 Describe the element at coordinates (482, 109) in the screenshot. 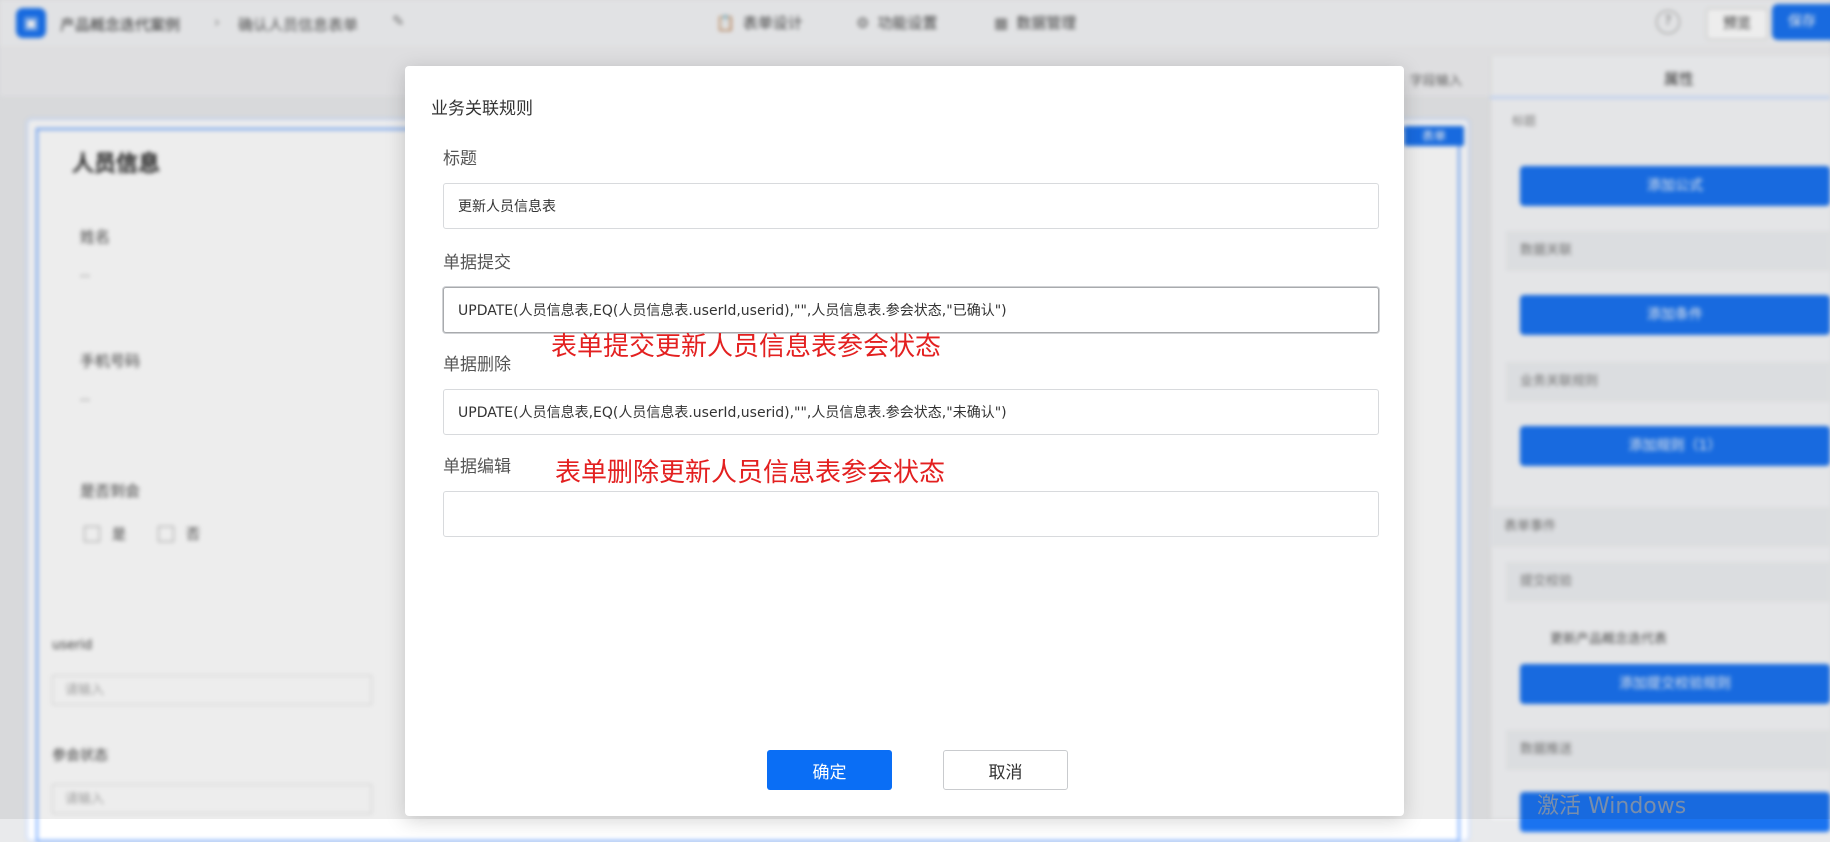

I see `dialog-title: 业务关联规则` at that location.